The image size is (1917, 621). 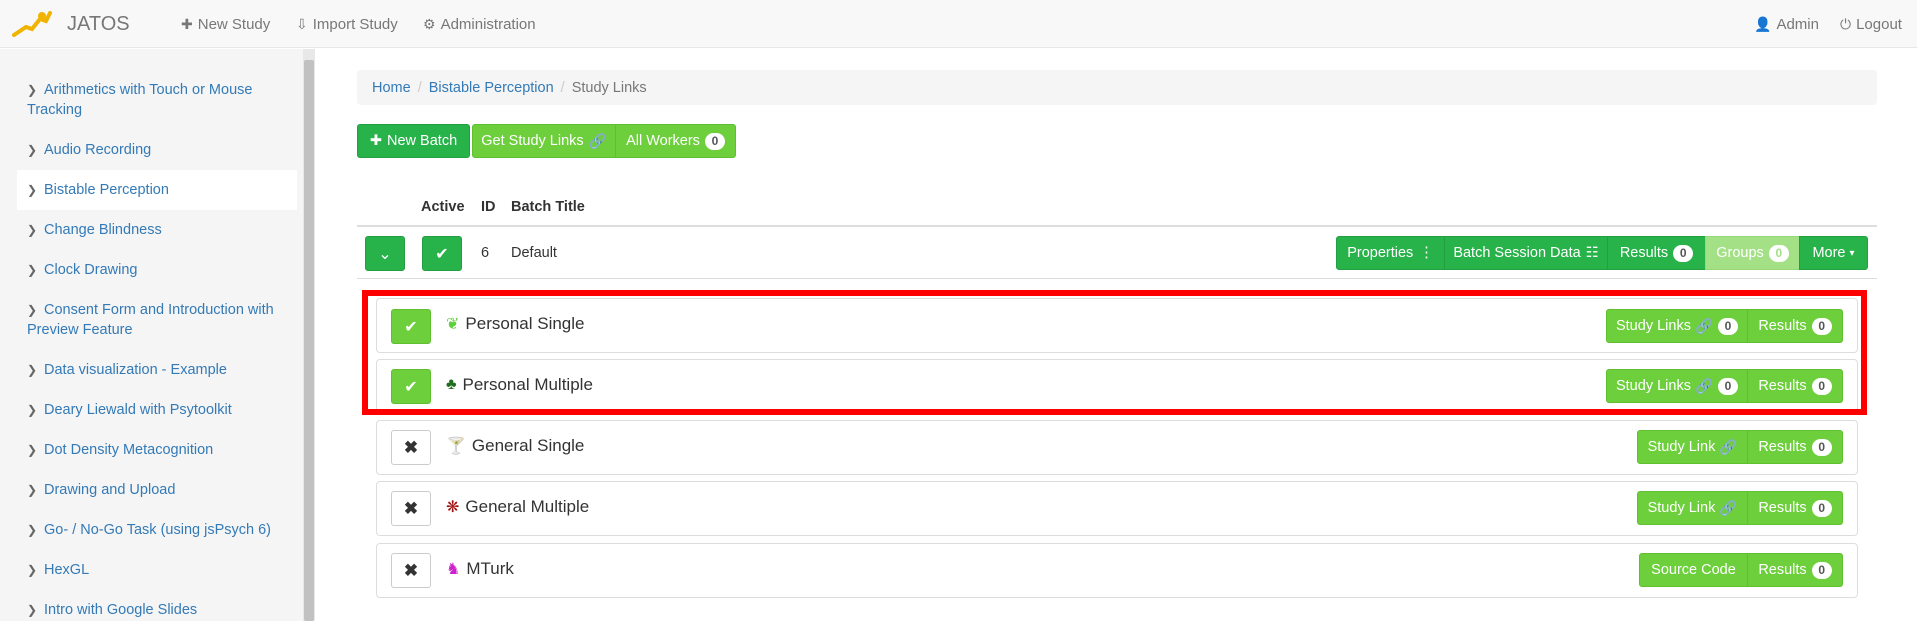 What do you see at coordinates (1778, 253) in the screenshot?
I see `batch-groups-badge: 0` at bounding box center [1778, 253].